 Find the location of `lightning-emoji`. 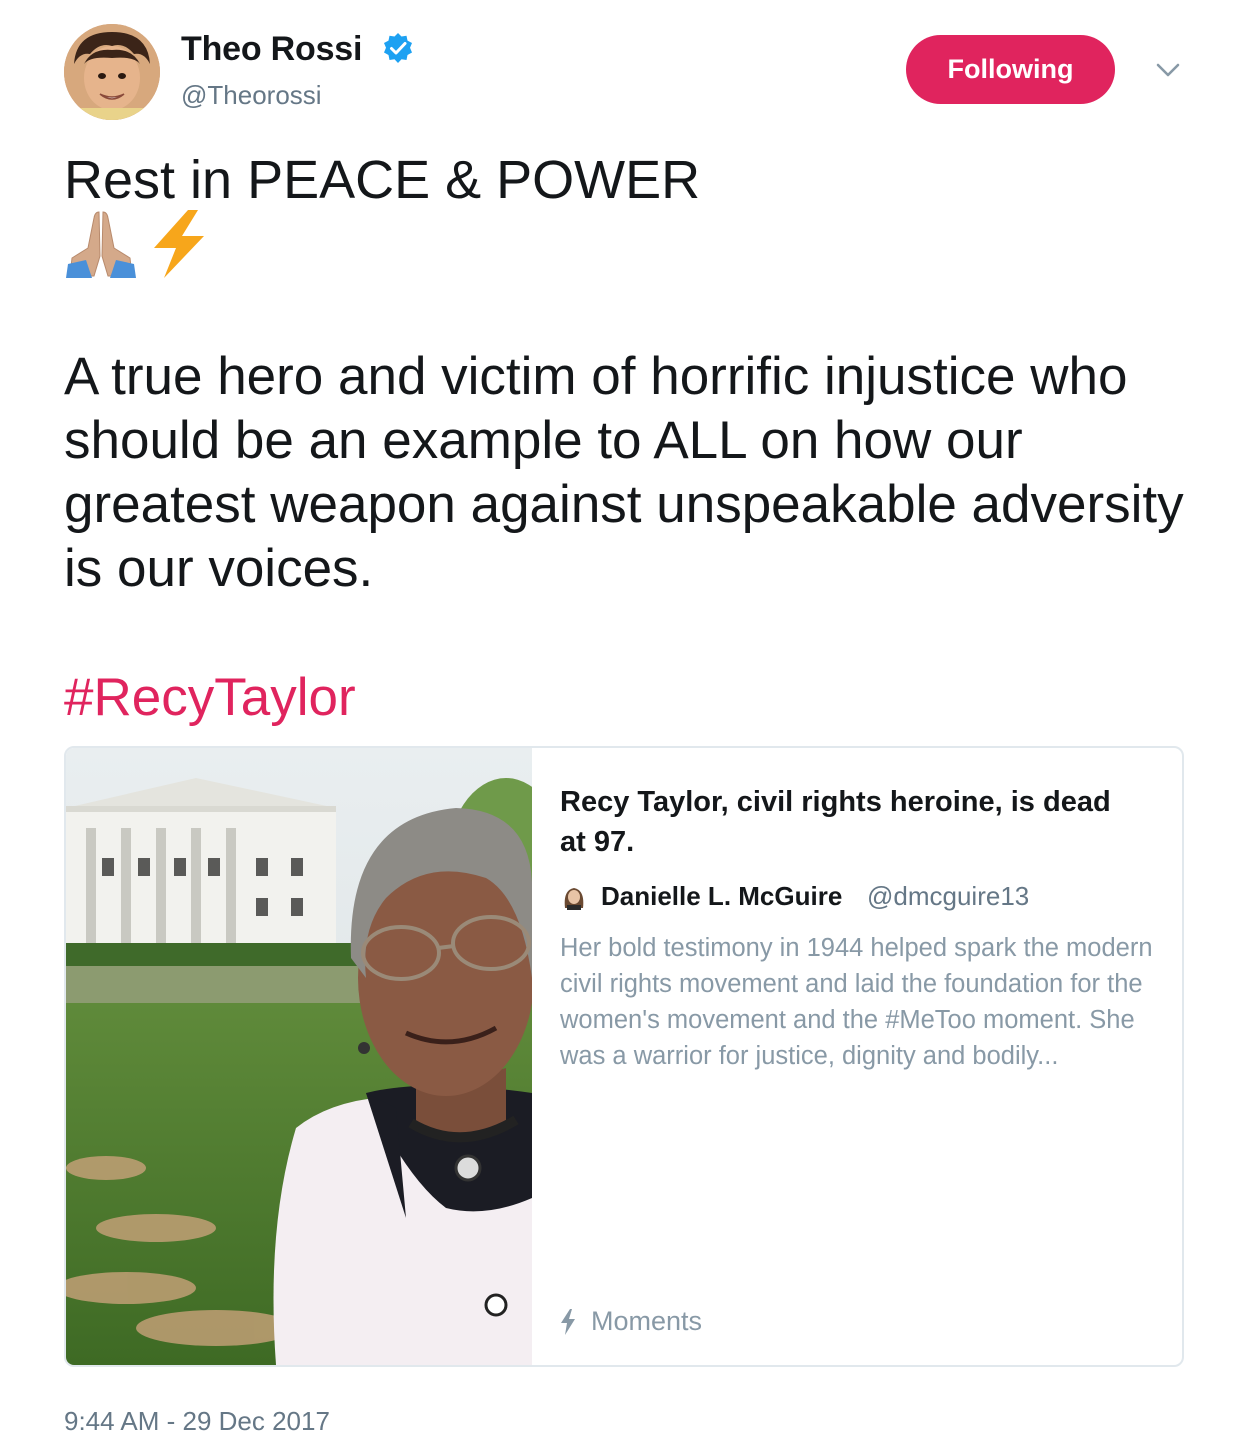

lightning-emoji is located at coordinates (179, 244).